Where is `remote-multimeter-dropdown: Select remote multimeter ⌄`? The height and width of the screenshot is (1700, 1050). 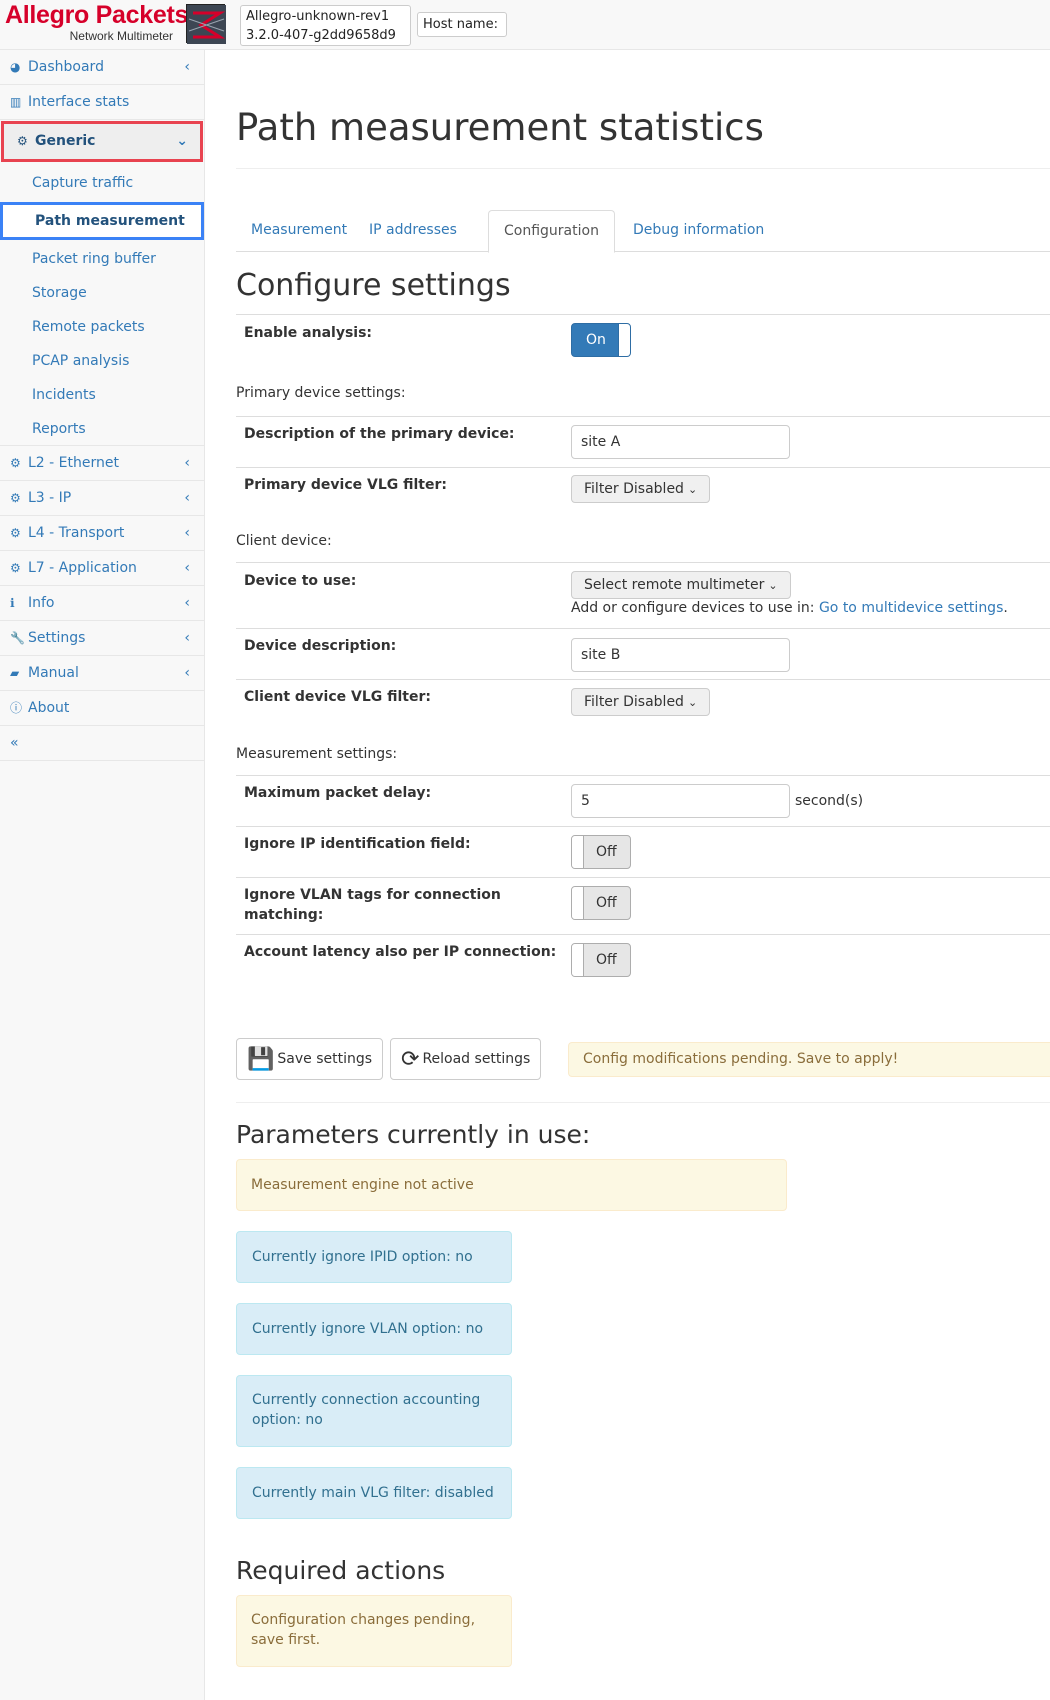 remote-multimeter-dropdown: Select remote multimeter ⌄ is located at coordinates (681, 585).